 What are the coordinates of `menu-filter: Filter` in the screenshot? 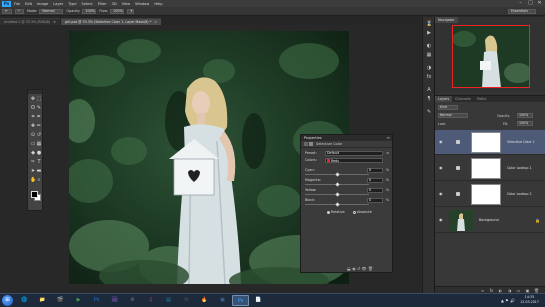 It's located at (102, 4).